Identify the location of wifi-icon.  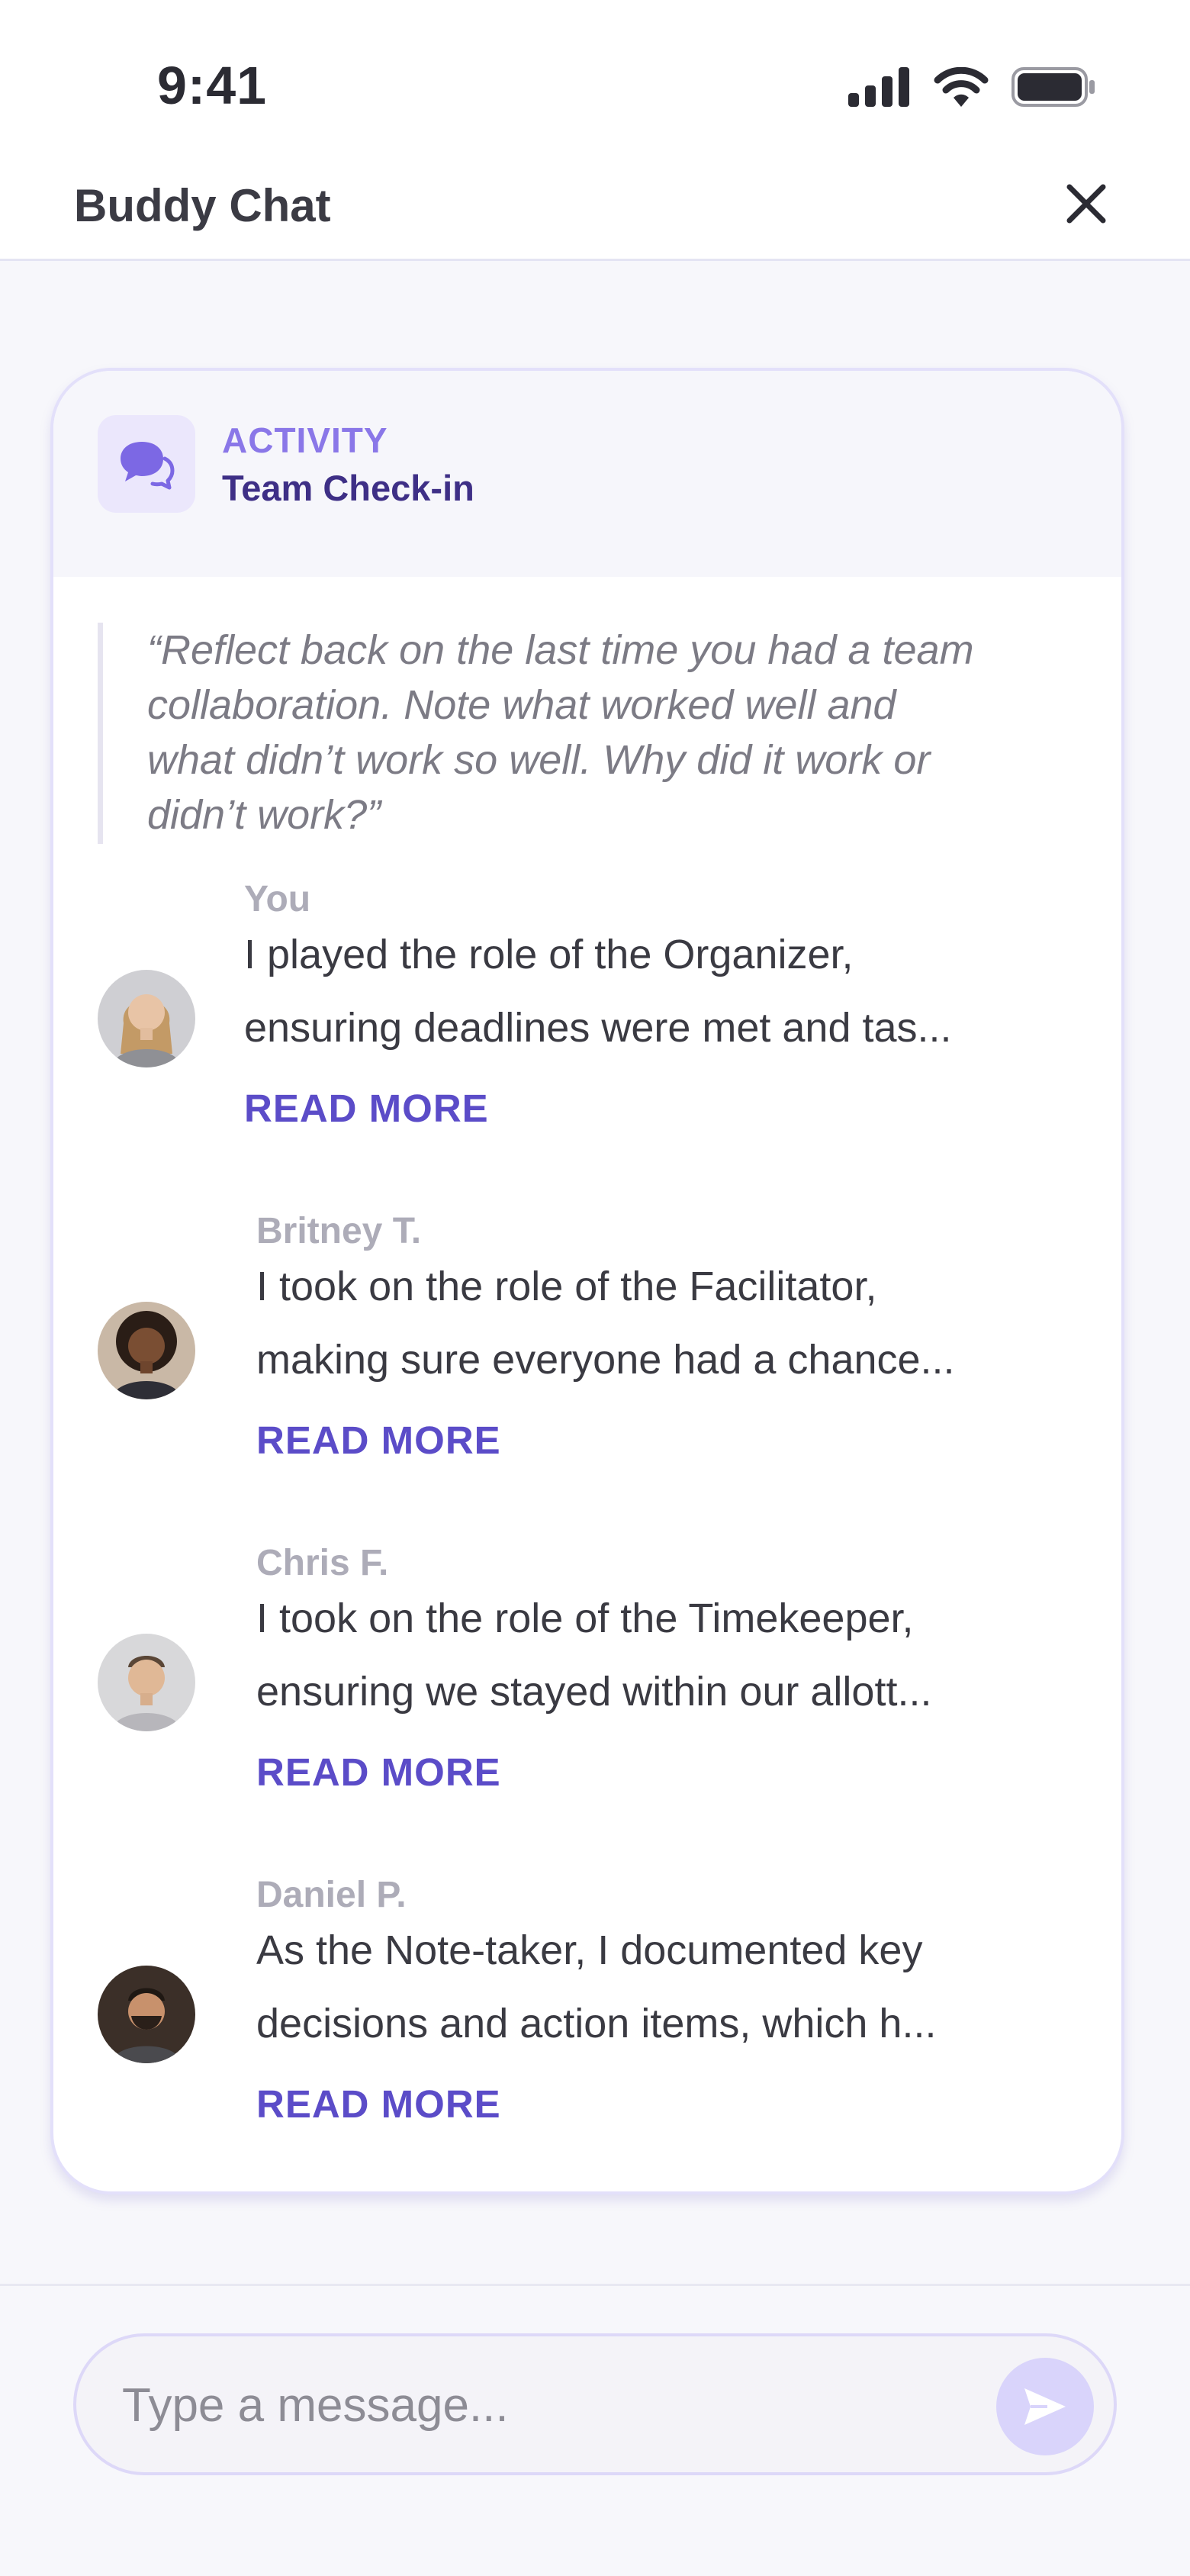
(961, 87).